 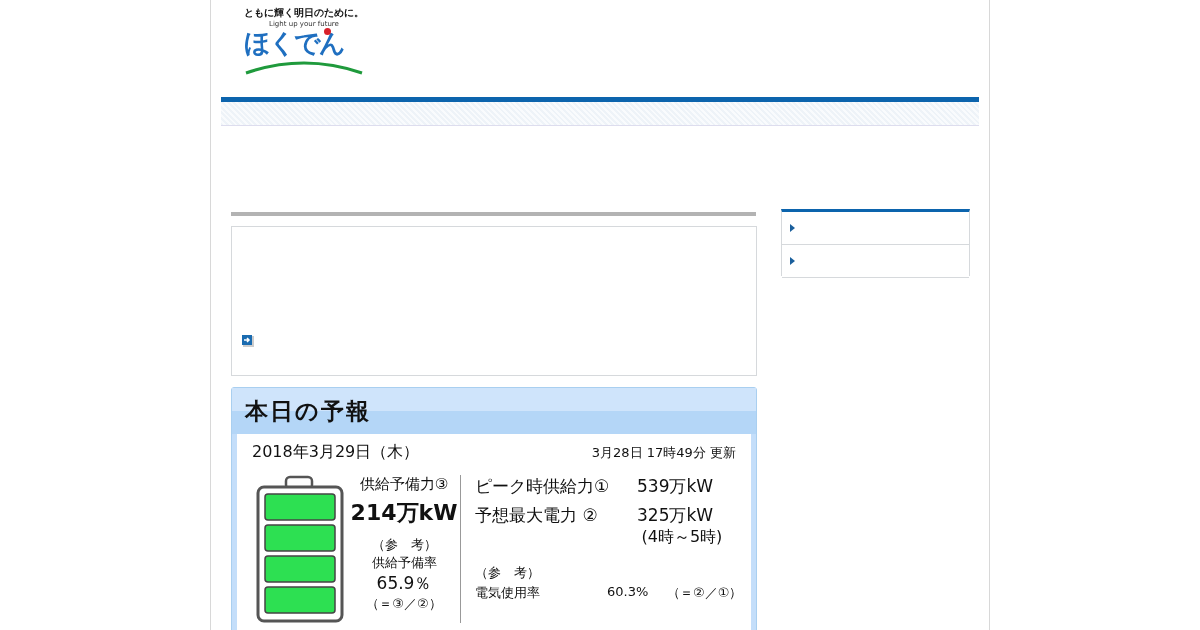 I want to click on update-time: 3月28日 17時49分 更新, so click(x=663, y=453).